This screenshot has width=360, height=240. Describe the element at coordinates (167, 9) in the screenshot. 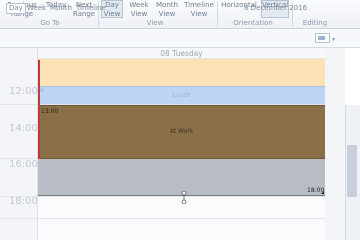

I see `month-view-button: Month View` at that location.